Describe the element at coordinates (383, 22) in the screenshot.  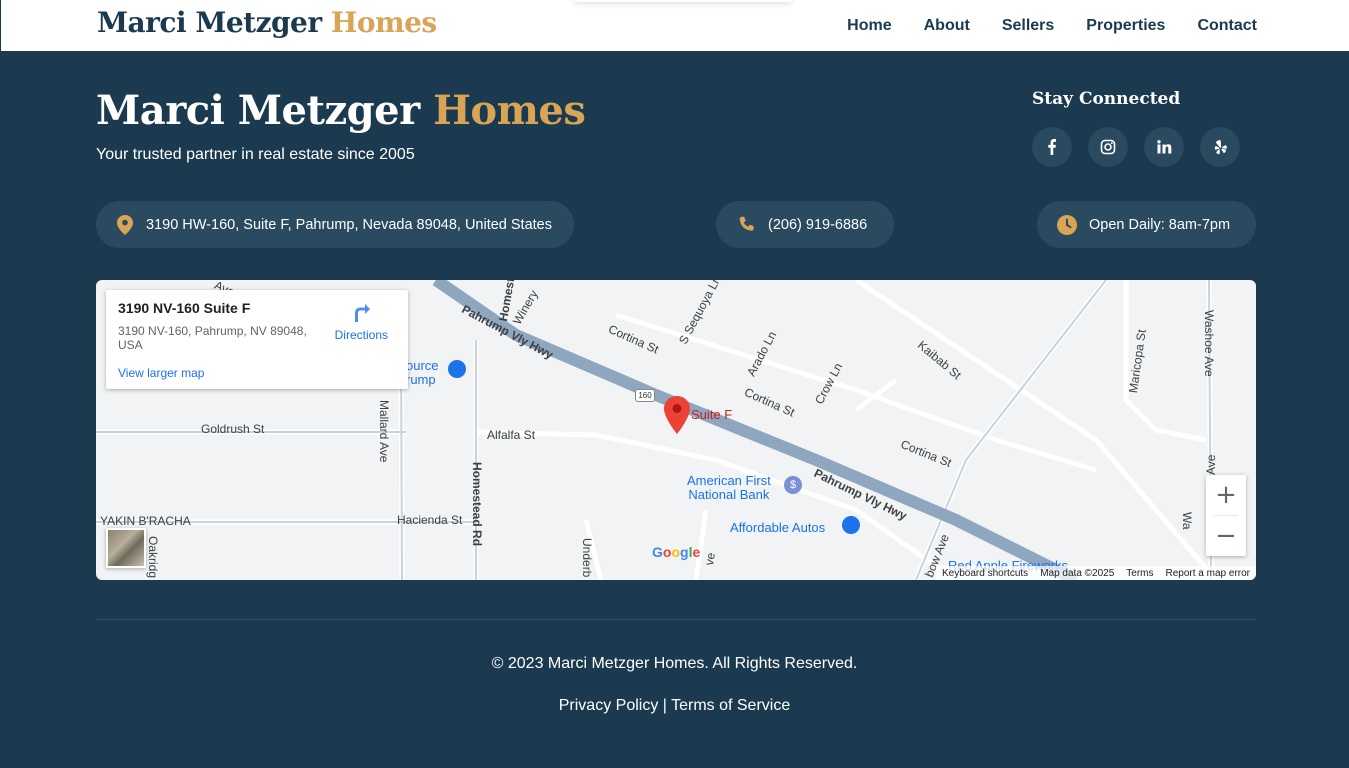
I see `brand-accent: Homes` at that location.